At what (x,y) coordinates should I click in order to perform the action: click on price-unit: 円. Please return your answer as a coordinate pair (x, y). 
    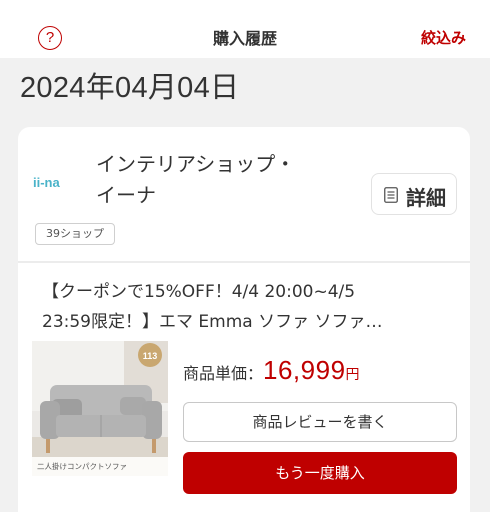
    Looking at the image, I should click on (352, 375).